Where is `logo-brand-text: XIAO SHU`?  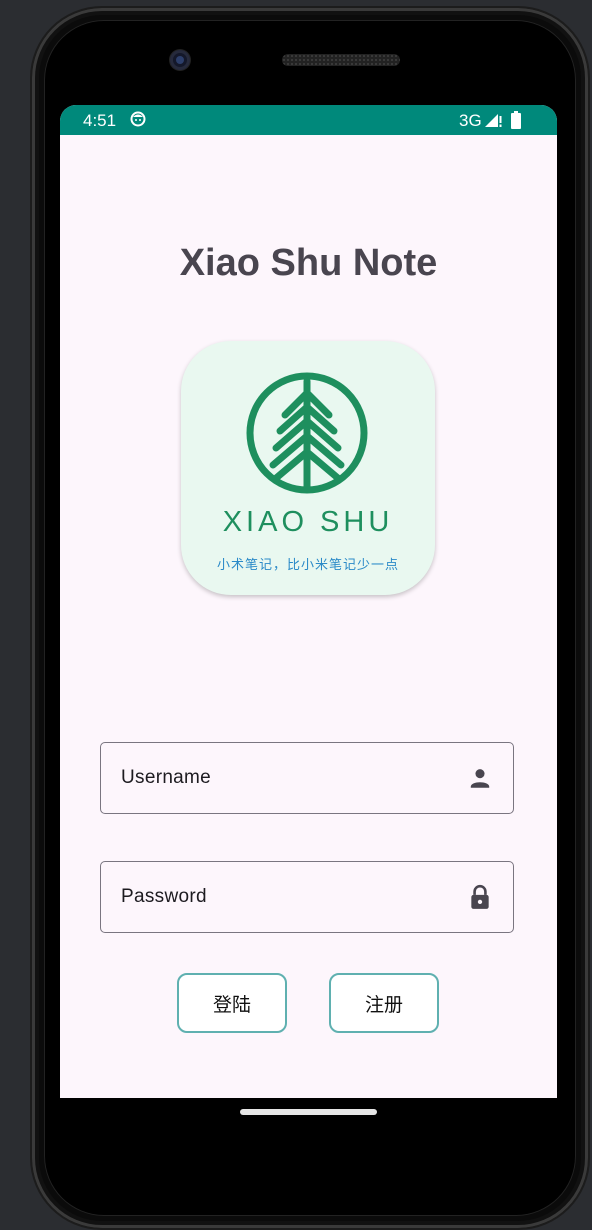 logo-brand-text: XIAO SHU is located at coordinates (308, 522).